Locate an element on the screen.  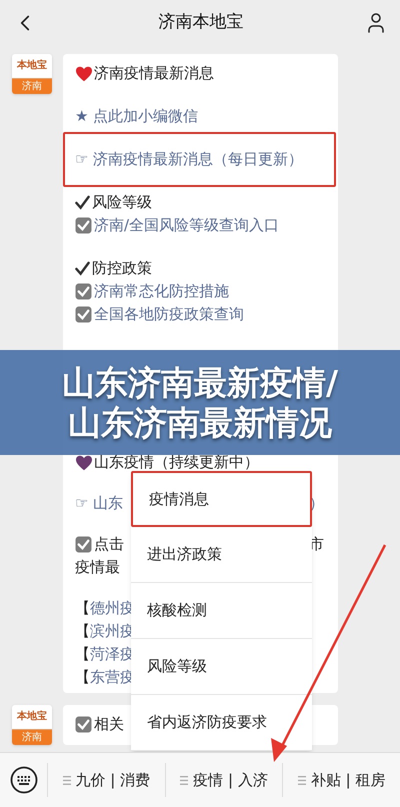
link-text: ☞ 山东 is located at coordinates (99, 503).